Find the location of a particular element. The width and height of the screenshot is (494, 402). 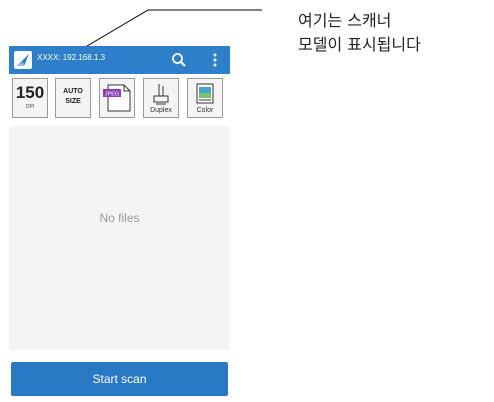

color-mode-button: Color is located at coordinates (205, 98).